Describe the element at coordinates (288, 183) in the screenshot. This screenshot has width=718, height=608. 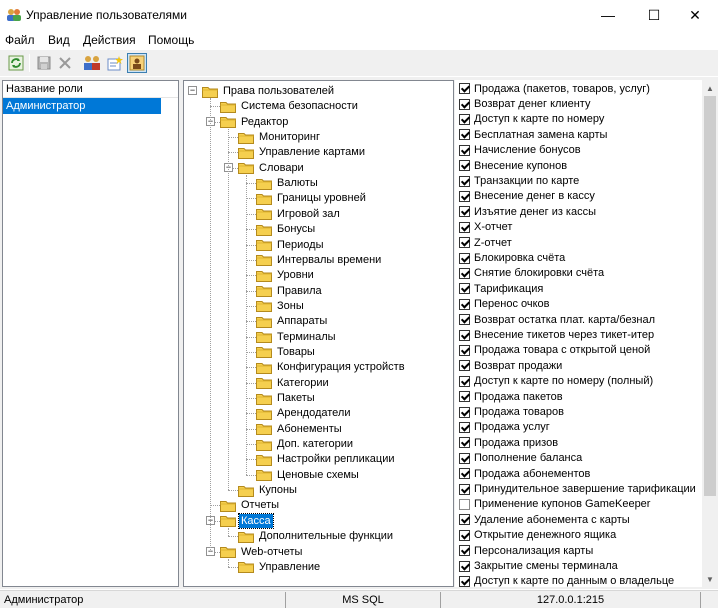
I see `tree-node: Валюты` at that location.